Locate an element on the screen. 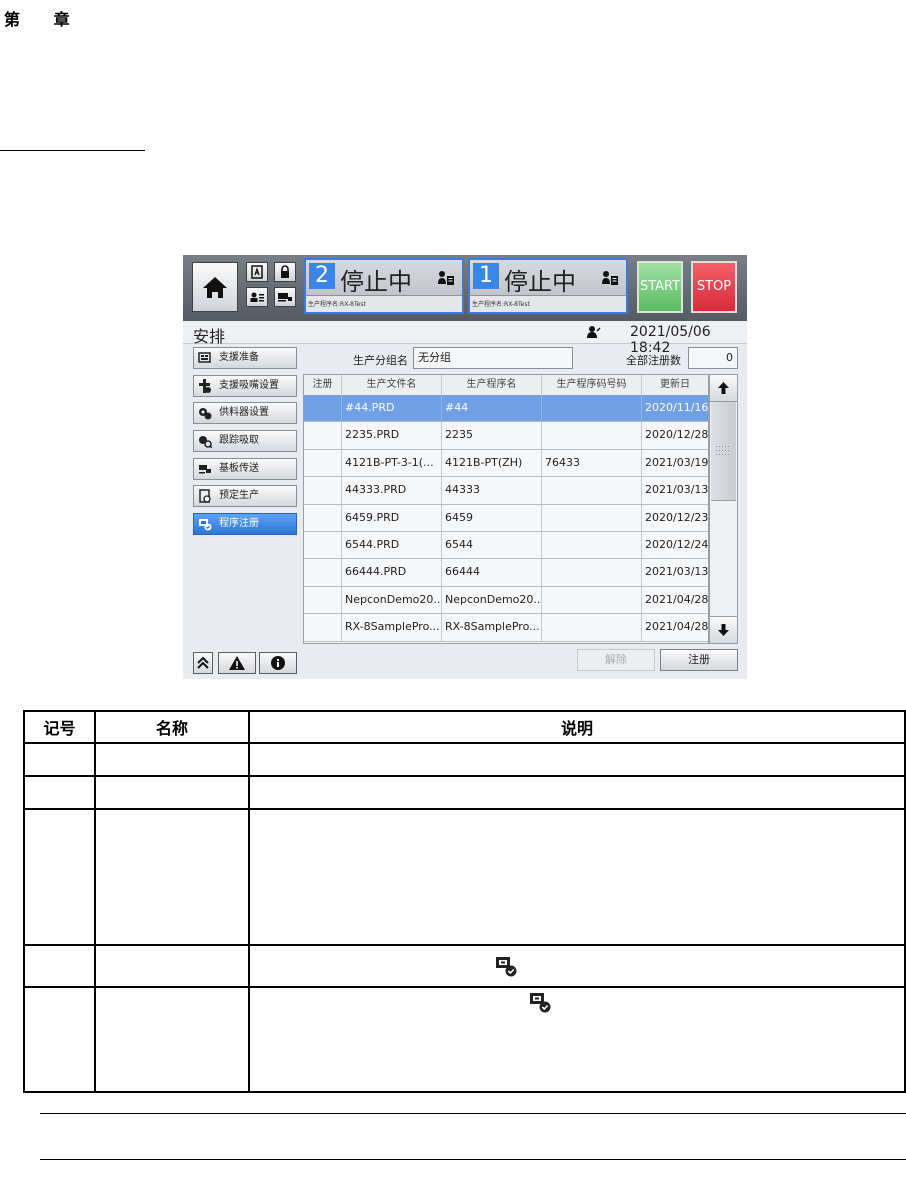 Image resolution: width=906 pixels, height=1186 pixels. double-chevron-up-icon is located at coordinates (203, 662).